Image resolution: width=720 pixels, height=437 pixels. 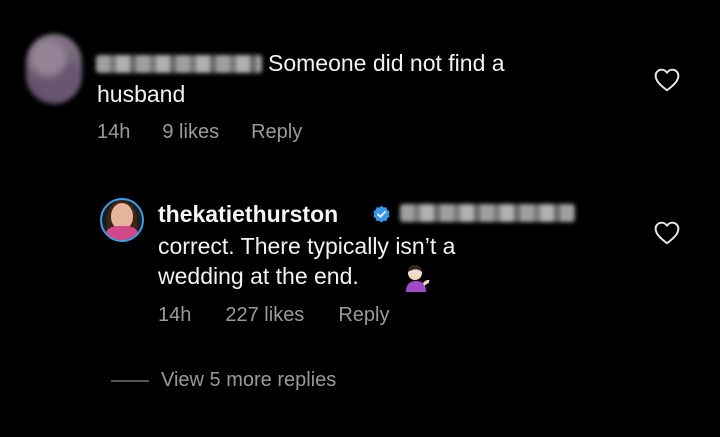 I want to click on mentioned-username-blurred, so click(x=487, y=213).